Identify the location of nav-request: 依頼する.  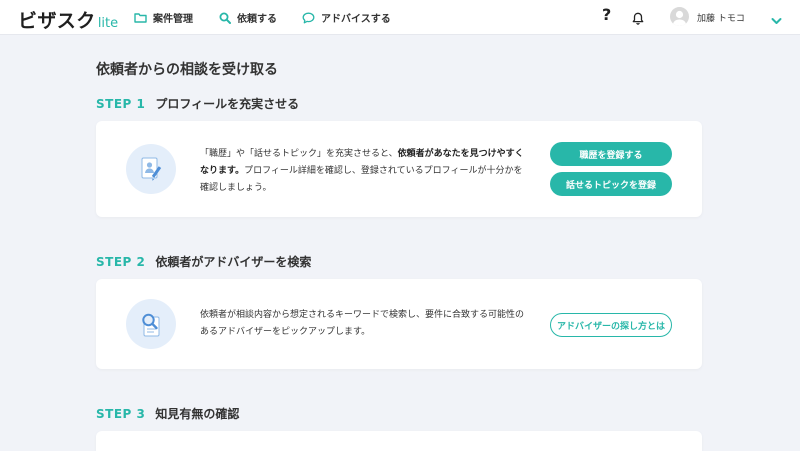
(248, 17).